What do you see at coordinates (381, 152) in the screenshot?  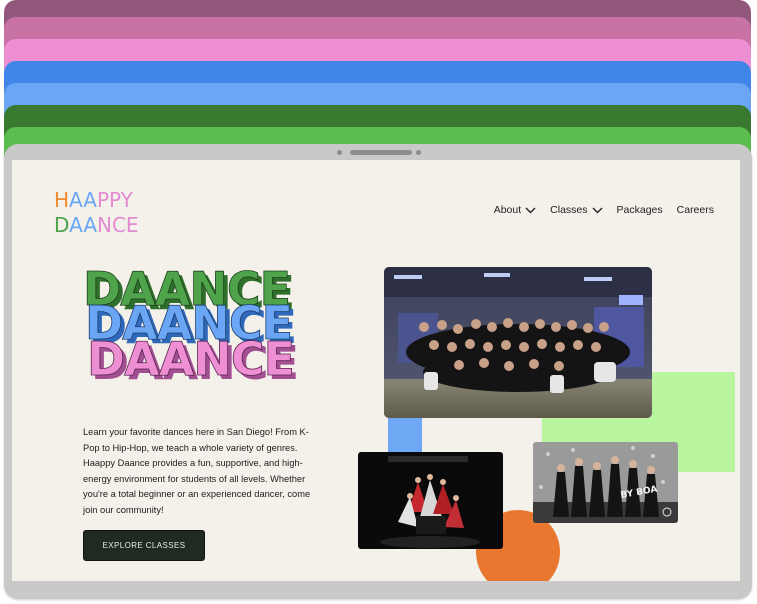 I see `speaker-bar` at bounding box center [381, 152].